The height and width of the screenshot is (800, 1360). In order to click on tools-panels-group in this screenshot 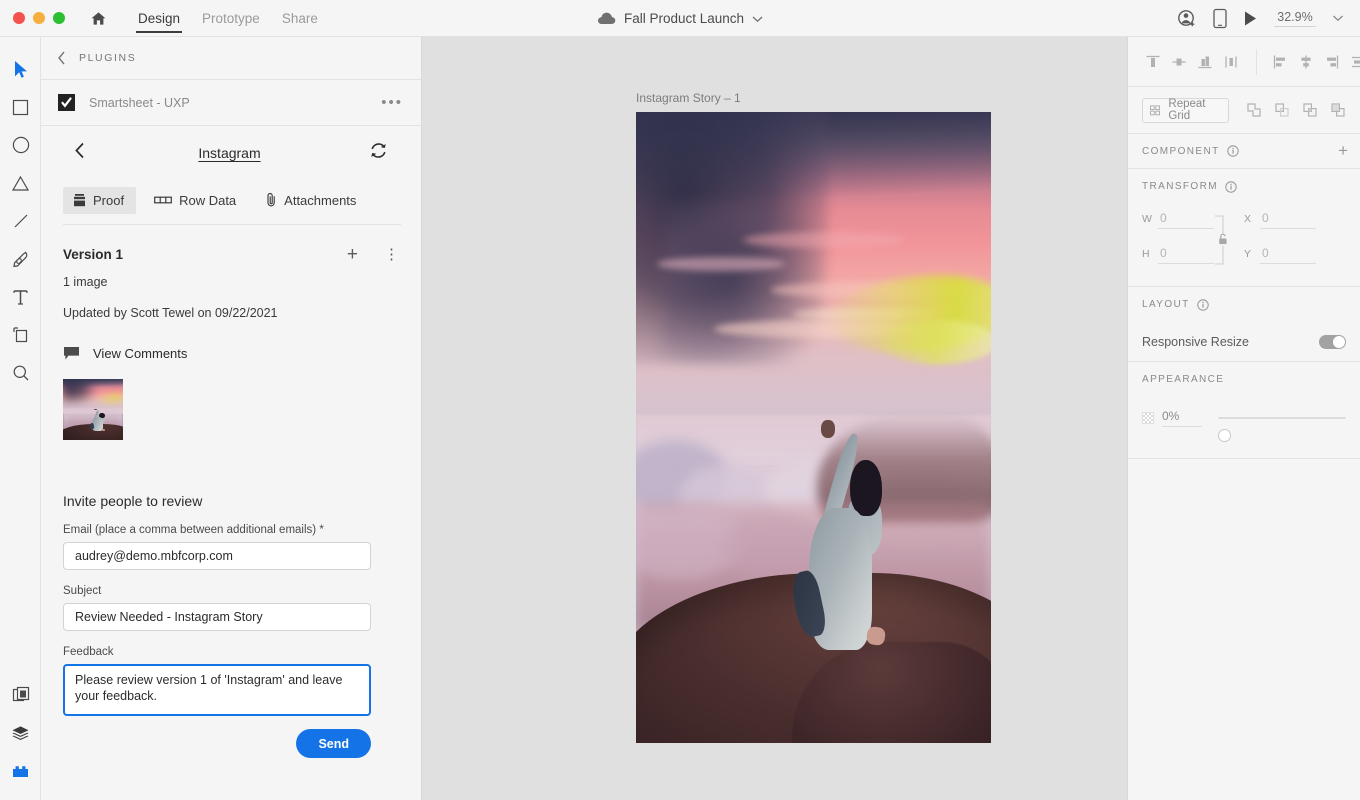, I will do `click(20, 733)`.